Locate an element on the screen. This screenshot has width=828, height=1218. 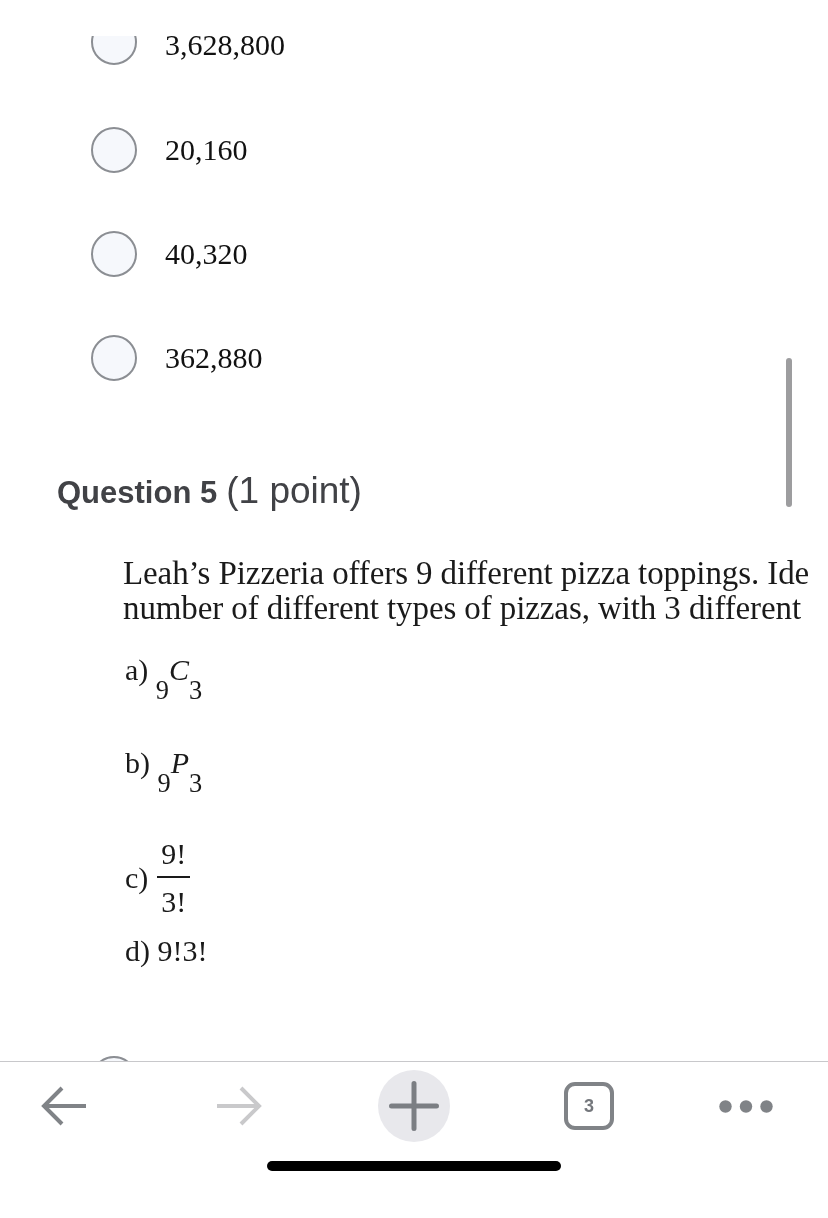
answer-choice: a) $_{9}$C$_{3}$ is located at coordinates (164, 679).